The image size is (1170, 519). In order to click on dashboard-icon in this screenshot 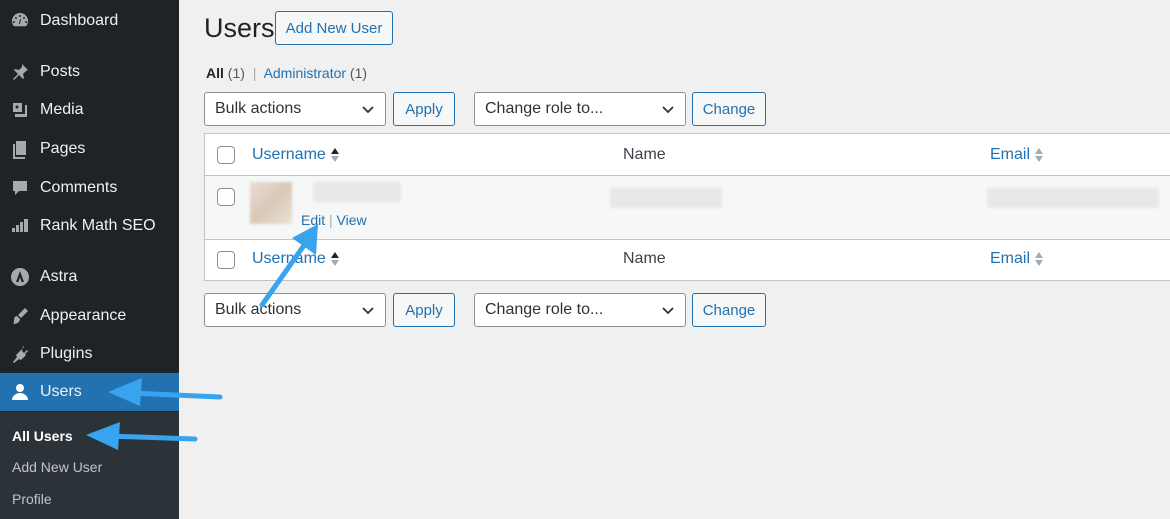, I will do `click(20, 21)`.